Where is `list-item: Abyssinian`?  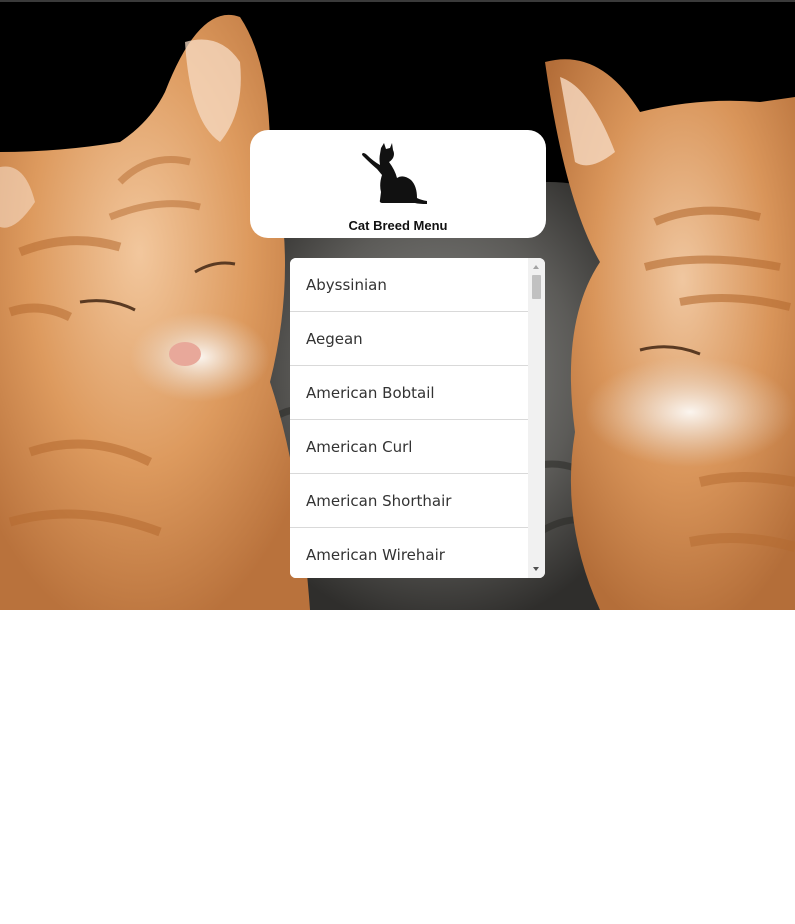 list-item: Abyssinian is located at coordinates (409, 285).